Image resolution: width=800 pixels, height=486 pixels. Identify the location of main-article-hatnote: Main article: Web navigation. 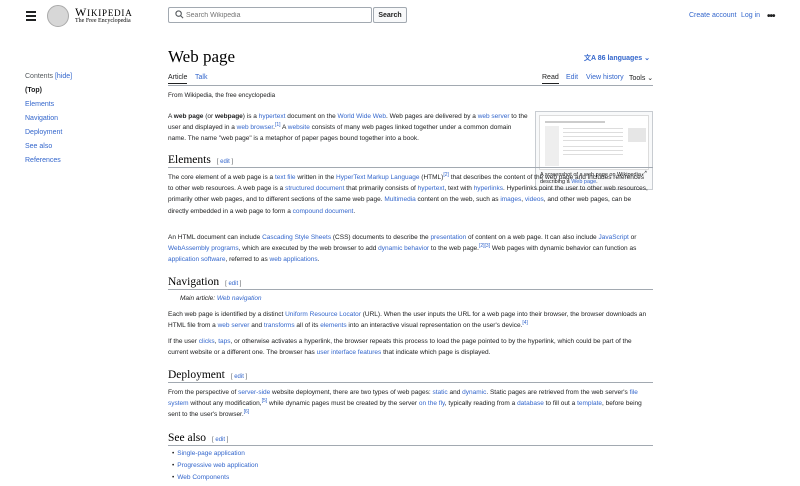
(221, 298).